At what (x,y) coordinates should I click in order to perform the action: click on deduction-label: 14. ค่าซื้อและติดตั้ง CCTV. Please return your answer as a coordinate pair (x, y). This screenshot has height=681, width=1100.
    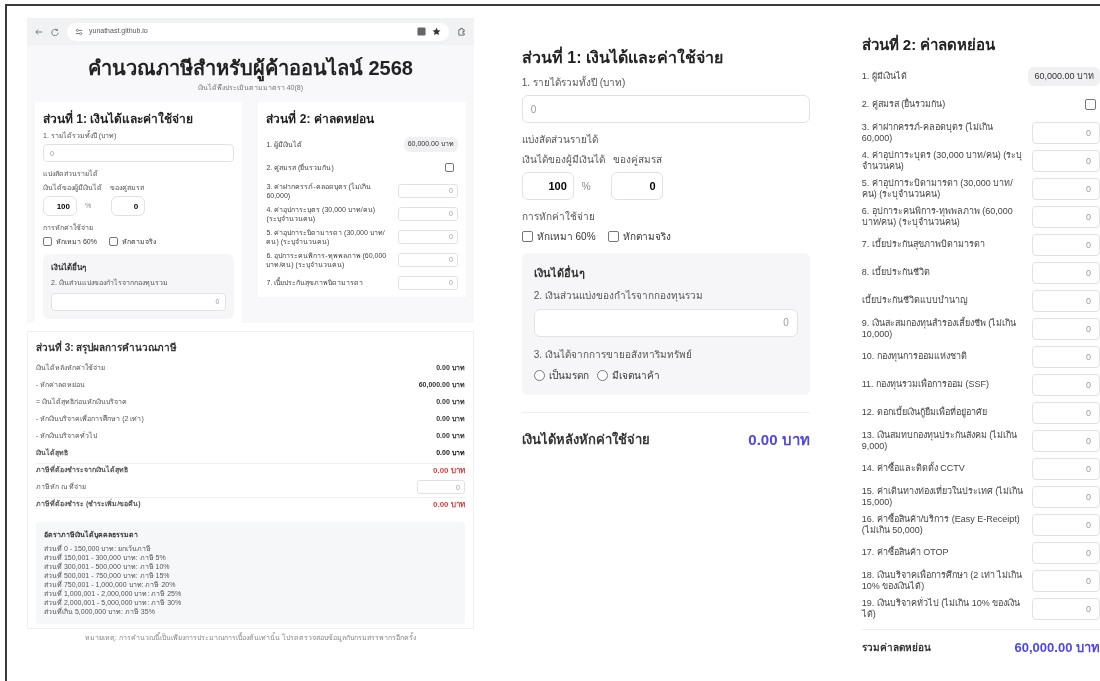
    Looking at the image, I should click on (913, 468).